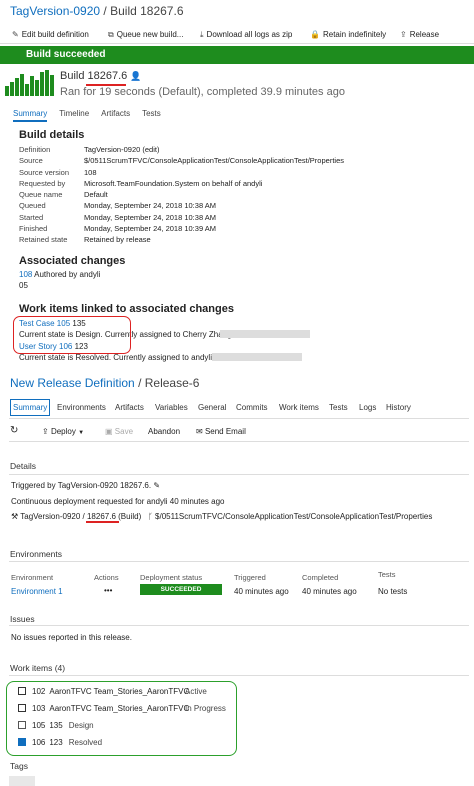 The width and height of the screenshot is (474, 786). Describe the element at coordinates (111, 34) in the screenshot. I see `queue-icon: ⧉` at that location.